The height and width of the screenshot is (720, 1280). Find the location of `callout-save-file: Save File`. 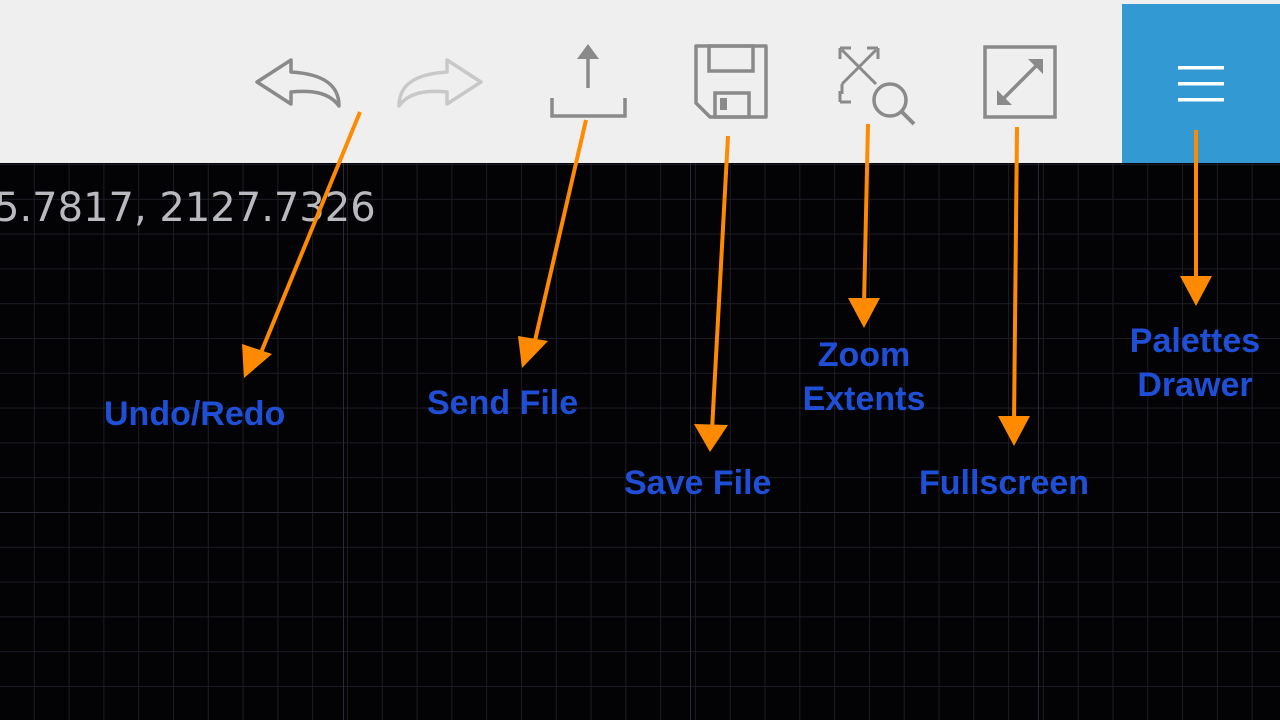

callout-save-file: Save File is located at coordinates (698, 483).